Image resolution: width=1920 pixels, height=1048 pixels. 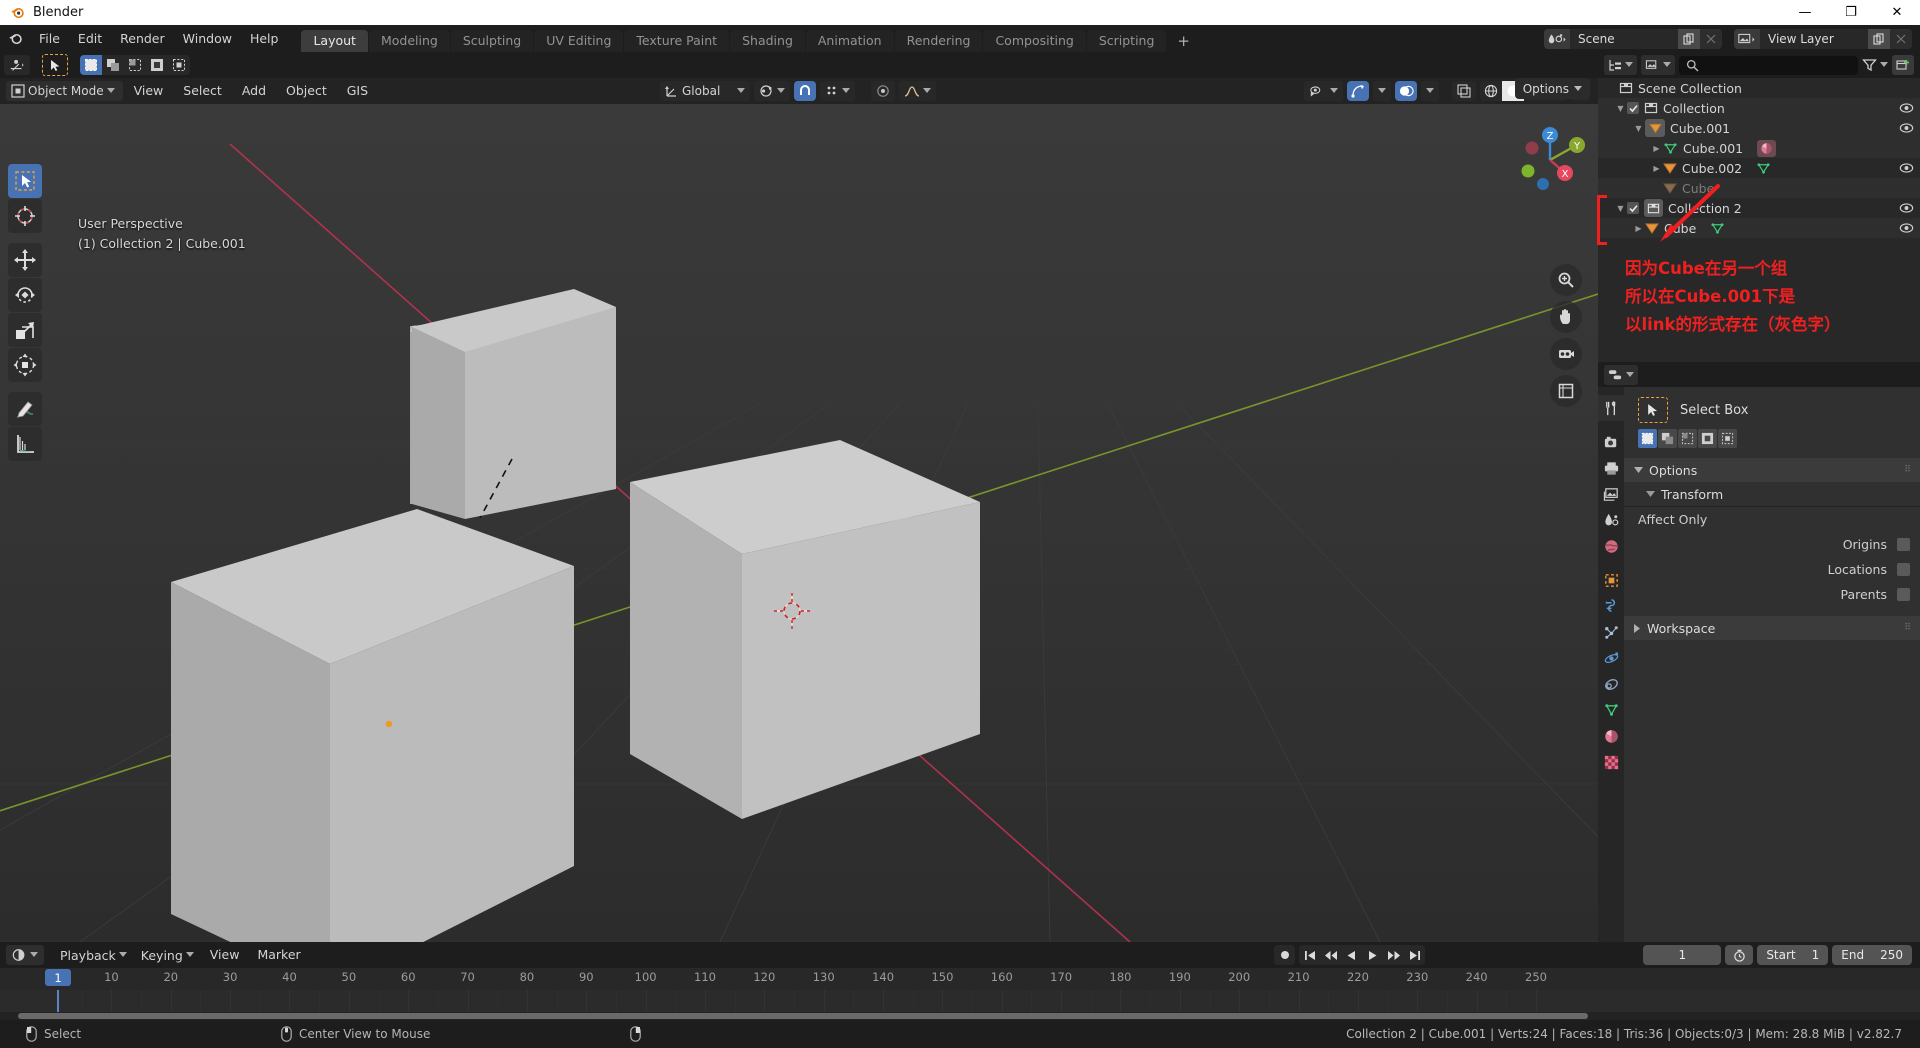 I want to click on select-mode-group, so click(x=135, y=65).